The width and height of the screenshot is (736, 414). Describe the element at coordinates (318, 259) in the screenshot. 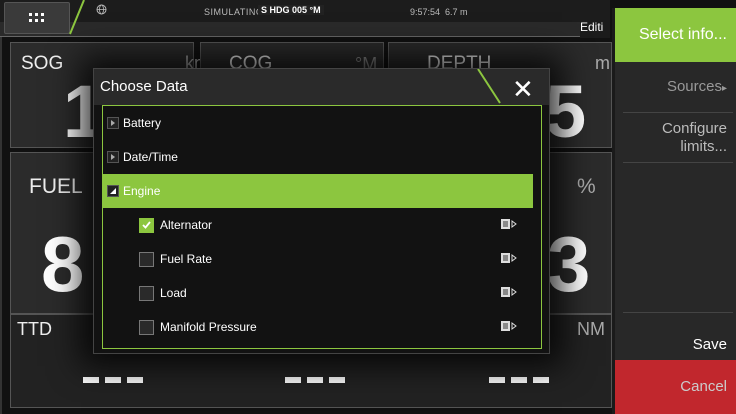

I see `list-item-fuel-rate: Fuel Rate` at that location.